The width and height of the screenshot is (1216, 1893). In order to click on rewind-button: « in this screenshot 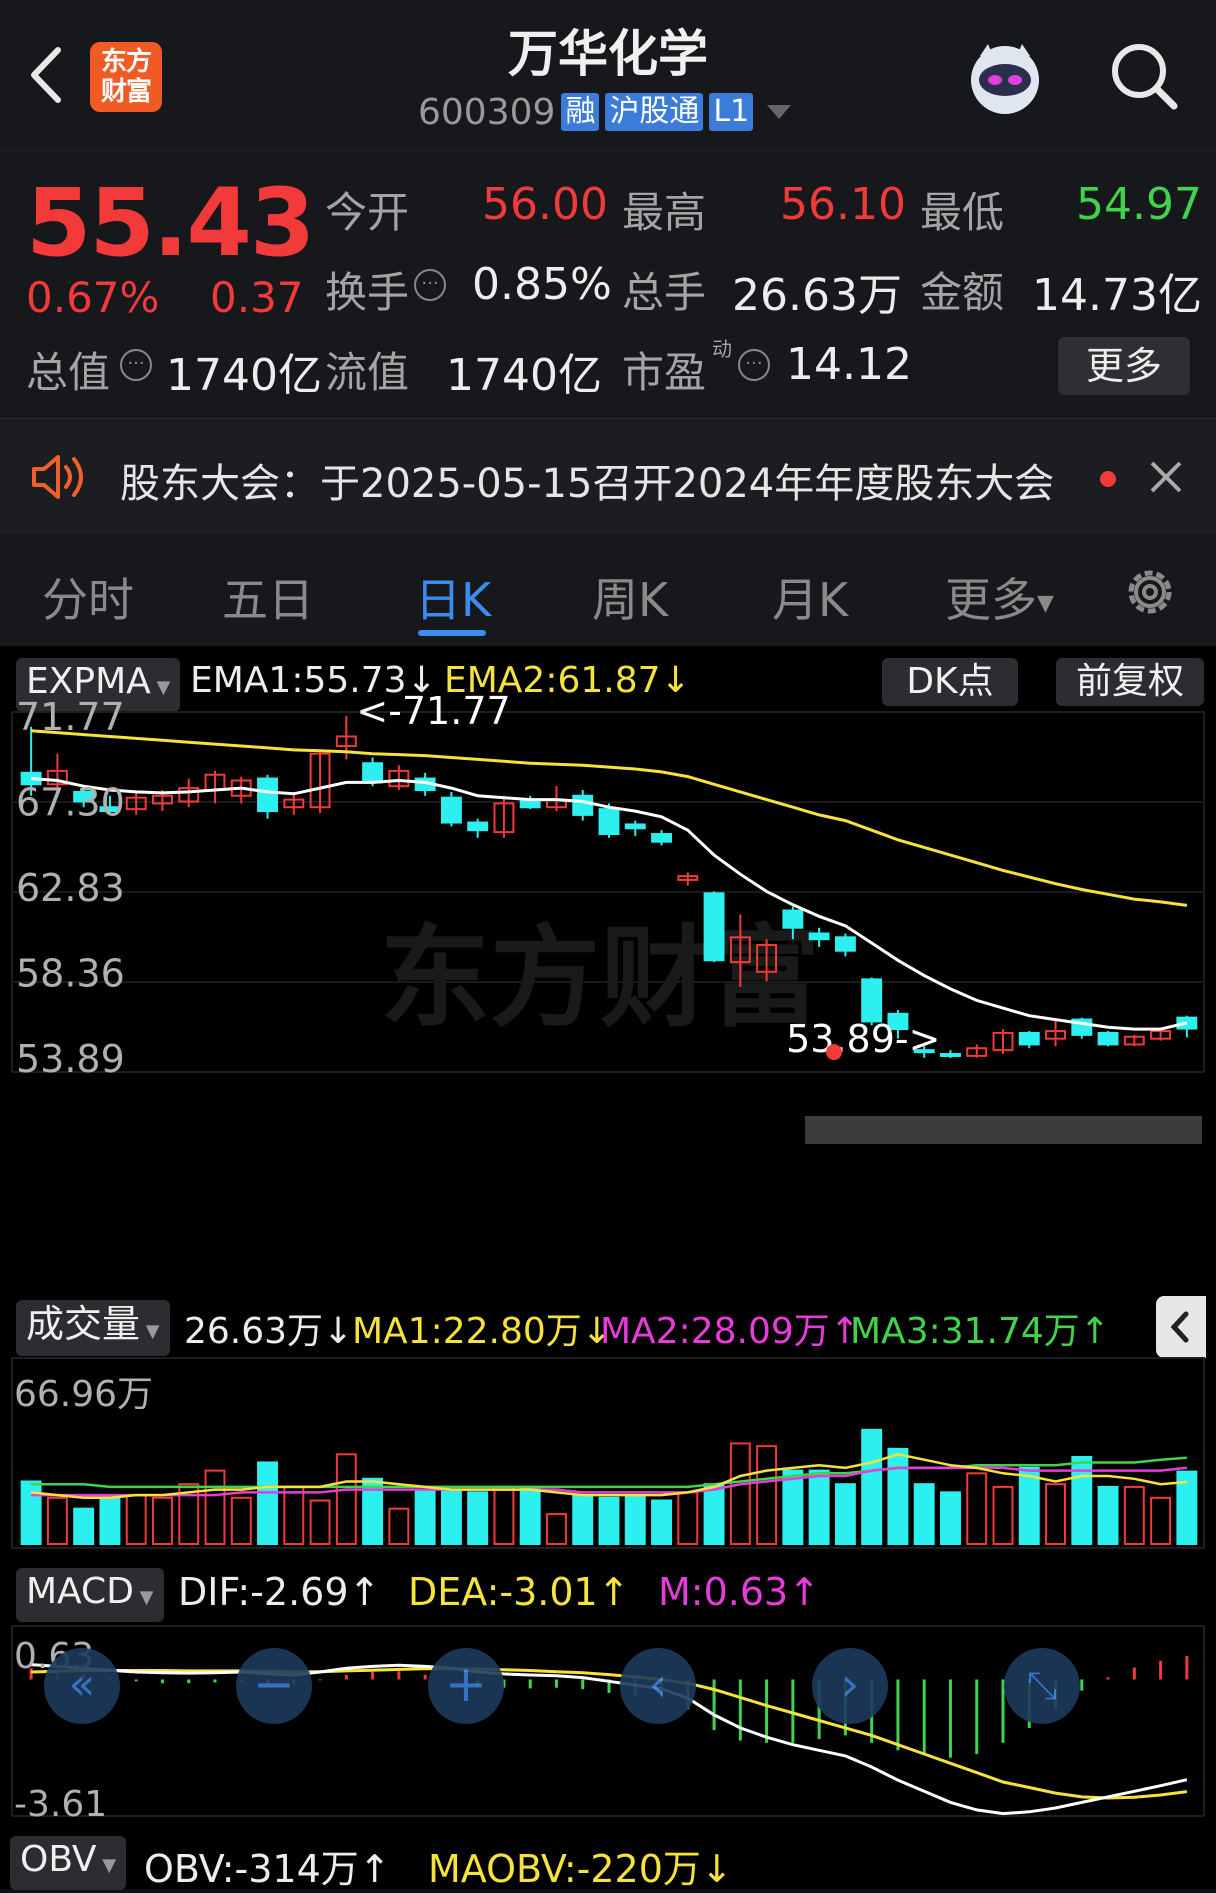, I will do `click(82, 1686)`.